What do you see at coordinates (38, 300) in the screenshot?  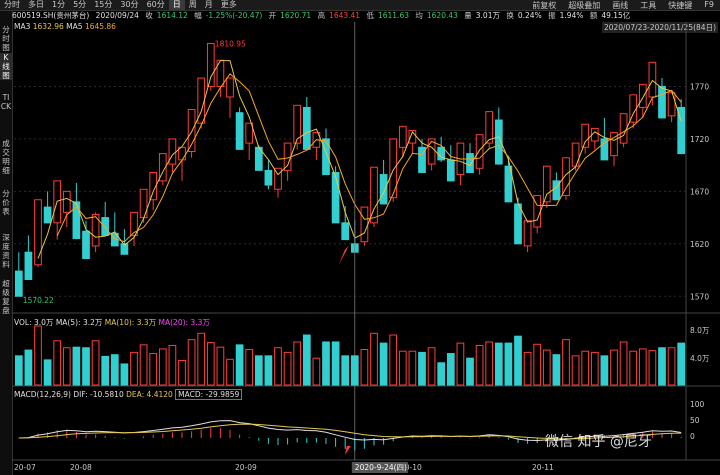 I see `low-marker: 1570.22` at bounding box center [38, 300].